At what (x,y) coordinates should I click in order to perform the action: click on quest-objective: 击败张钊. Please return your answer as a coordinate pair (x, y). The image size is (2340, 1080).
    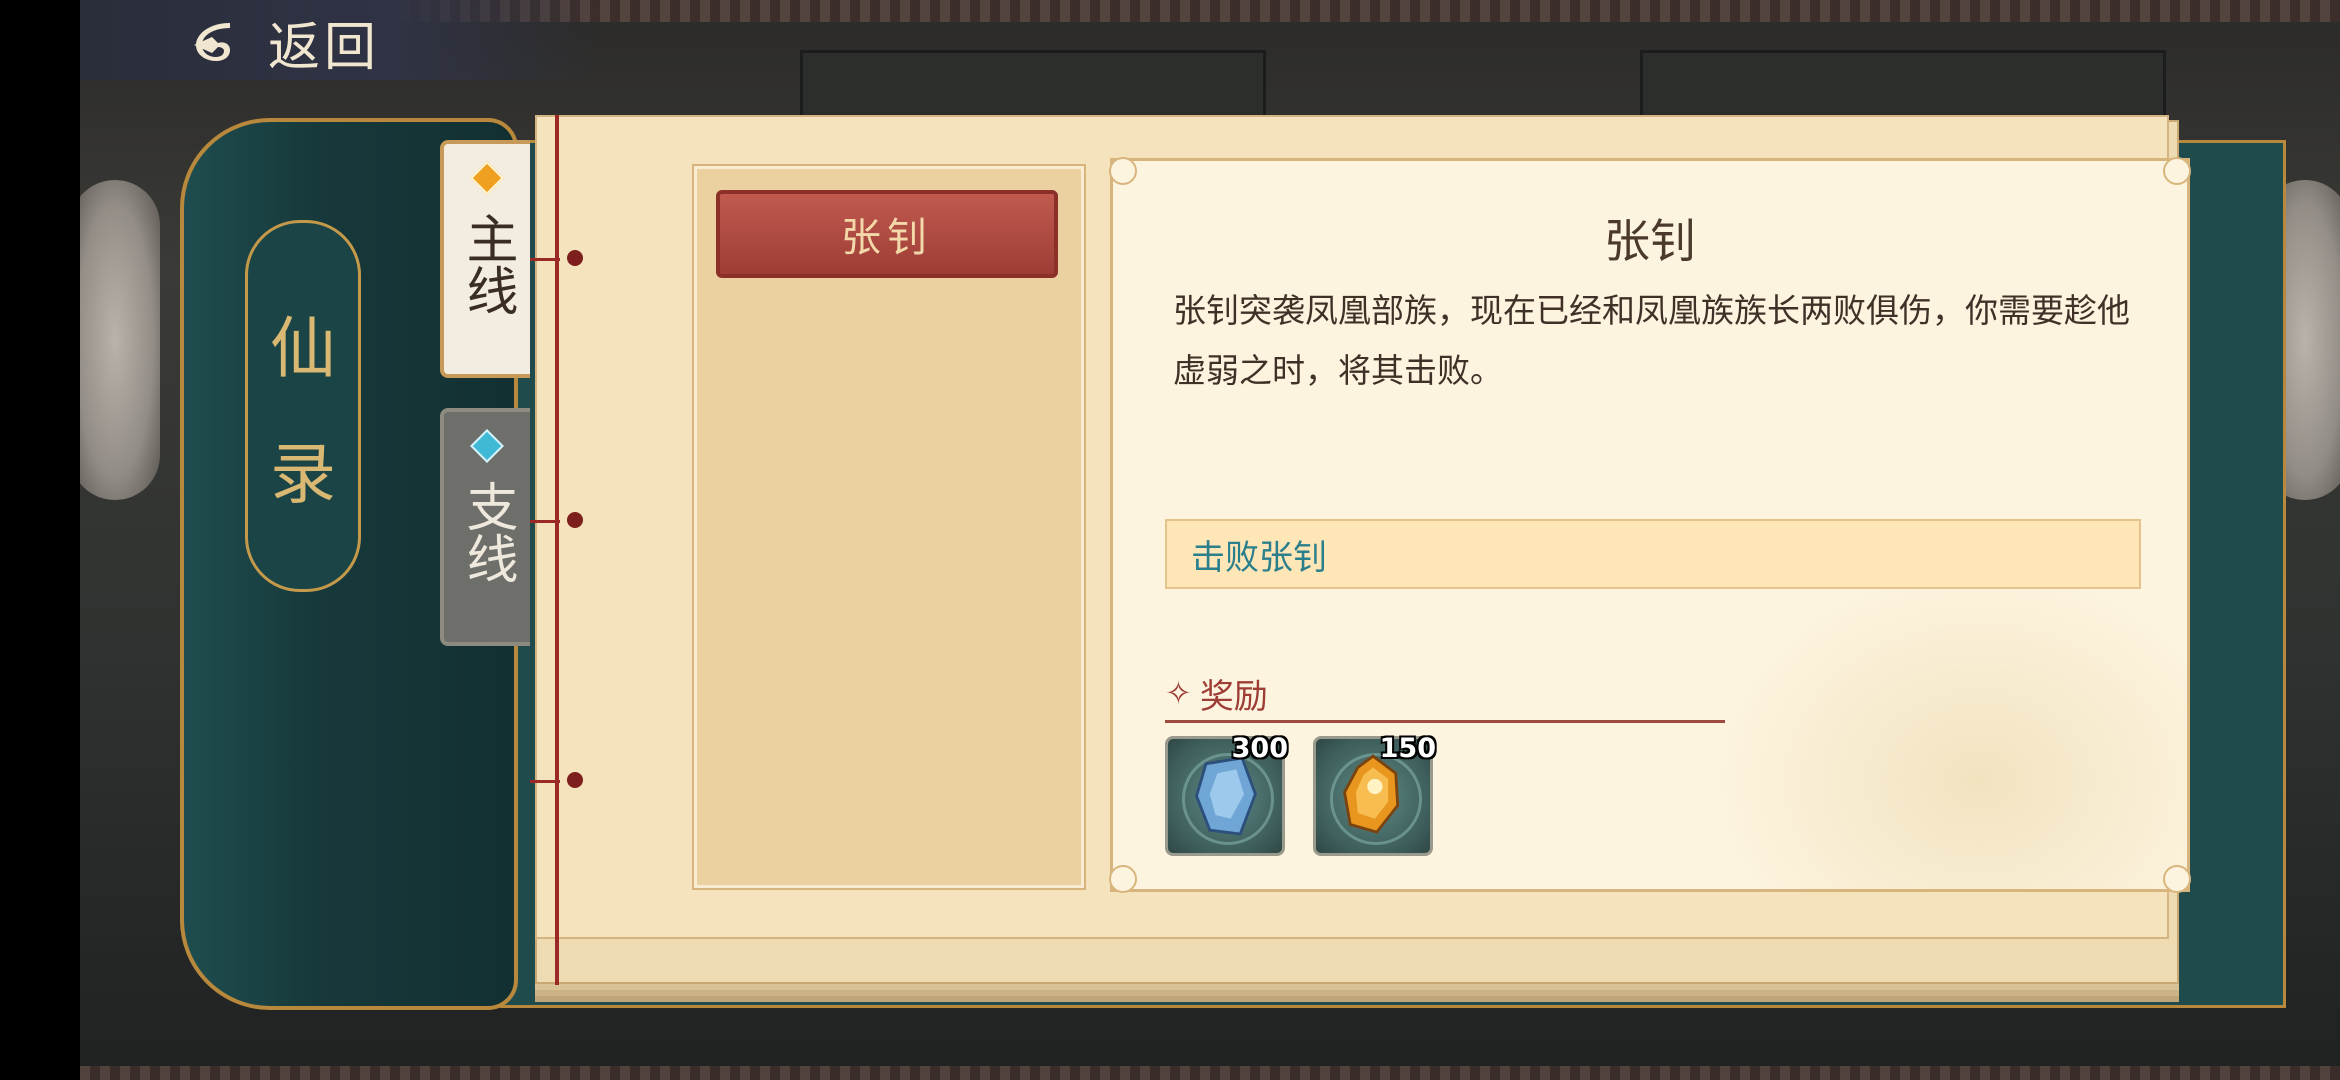
    Looking at the image, I should click on (1653, 554).